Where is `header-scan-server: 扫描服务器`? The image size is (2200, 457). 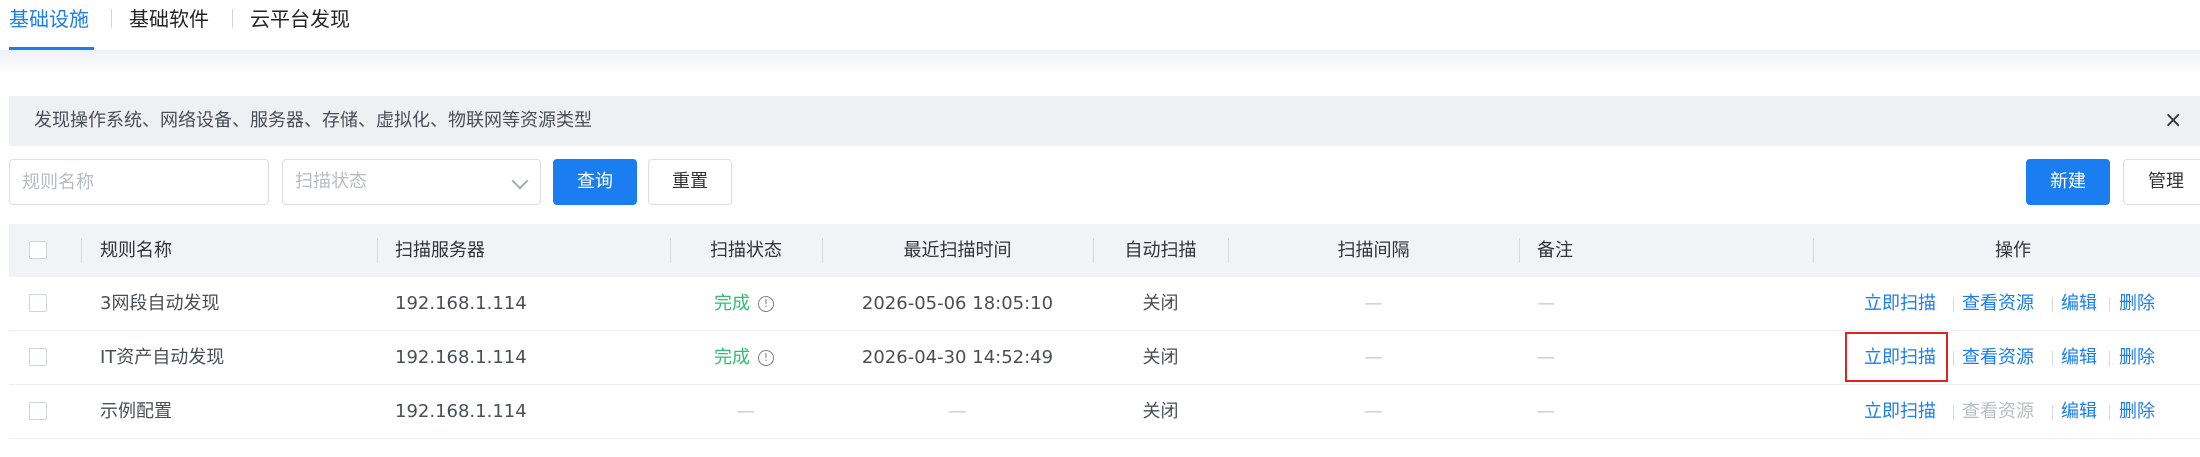 header-scan-server: 扫描服务器 is located at coordinates (440, 250).